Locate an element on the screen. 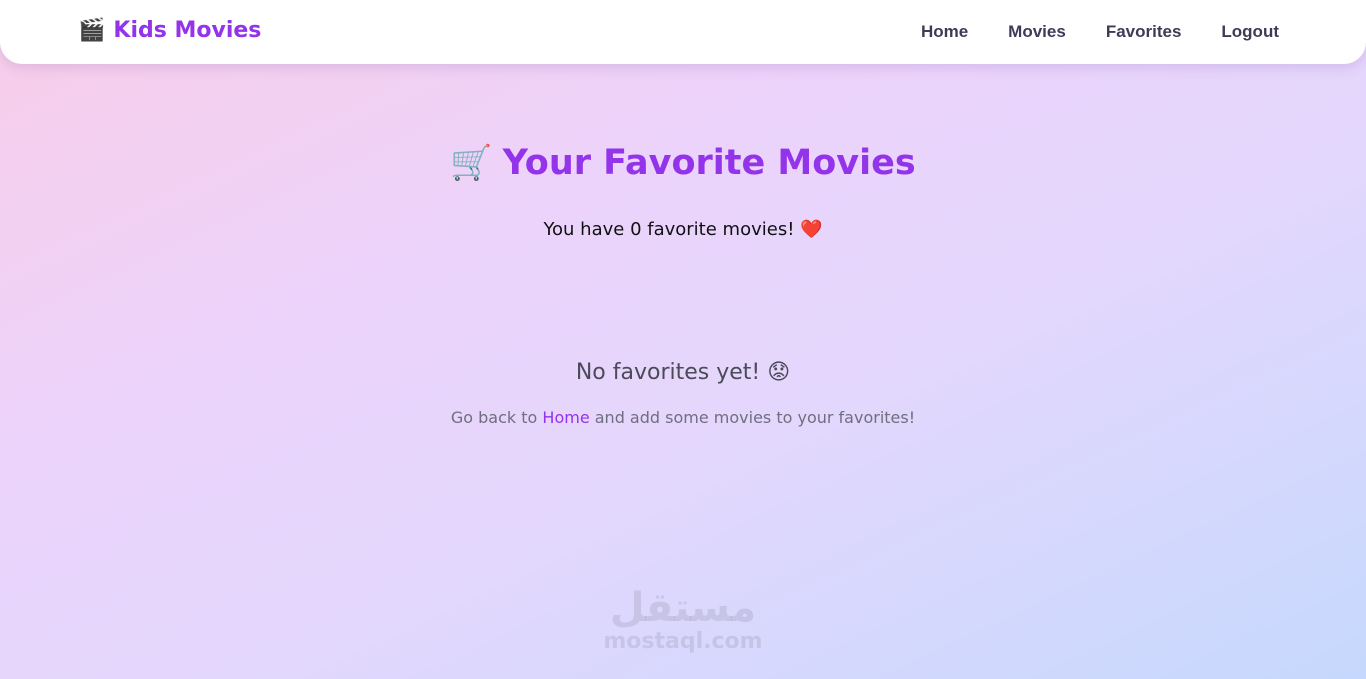 The width and height of the screenshot is (1366, 679). watermark-logo: مستقل mostaql.com is located at coordinates (683, 620).